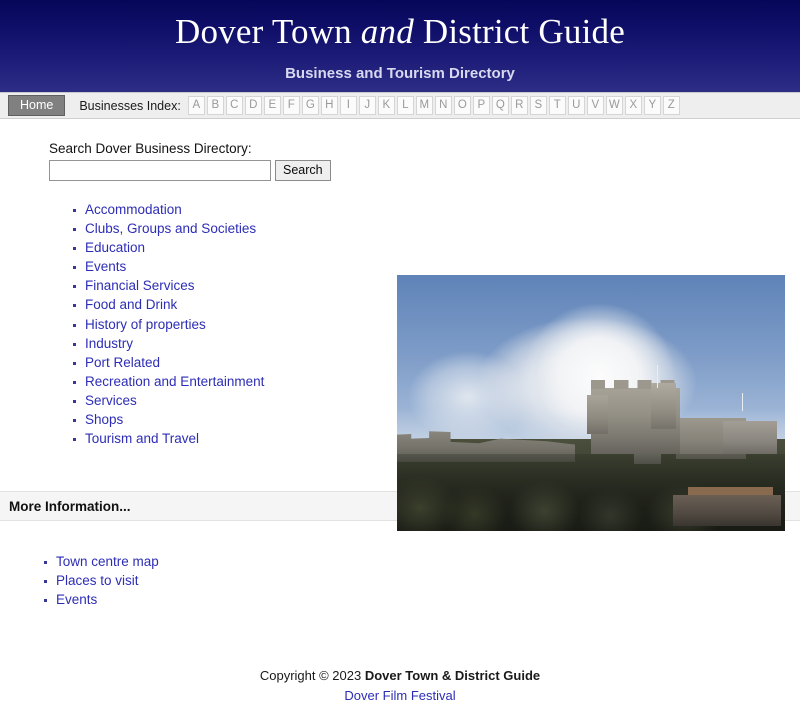 The width and height of the screenshot is (800, 725). What do you see at coordinates (37, 105) in the screenshot?
I see `home-button: Home` at bounding box center [37, 105].